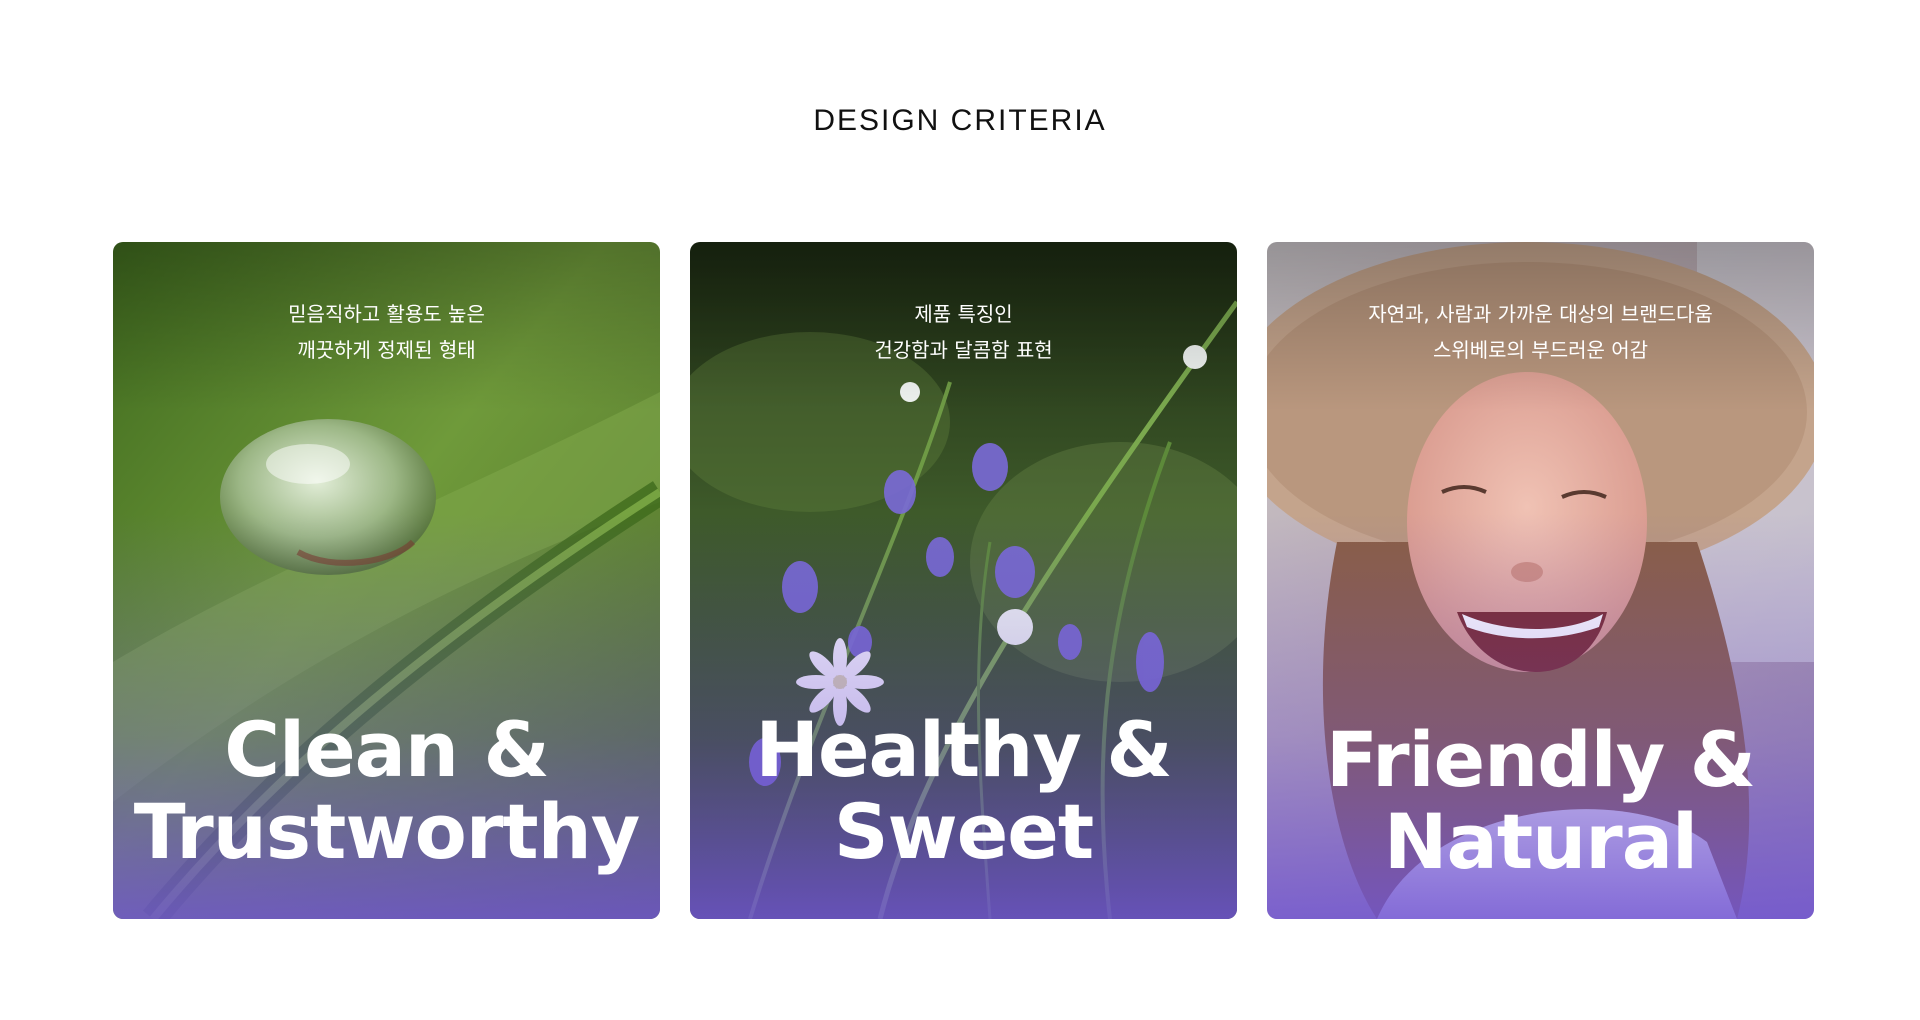  What do you see at coordinates (386, 350) in the screenshot?
I see `subtitle-line-2: 깨끗하게 정제된 형태` at bounding box center [386, 350].